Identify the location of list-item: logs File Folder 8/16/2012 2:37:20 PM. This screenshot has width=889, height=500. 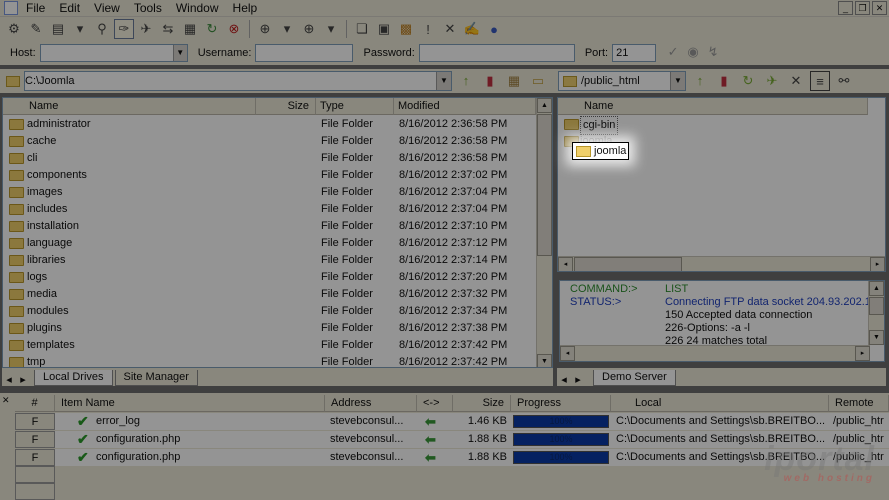
(277, 277).